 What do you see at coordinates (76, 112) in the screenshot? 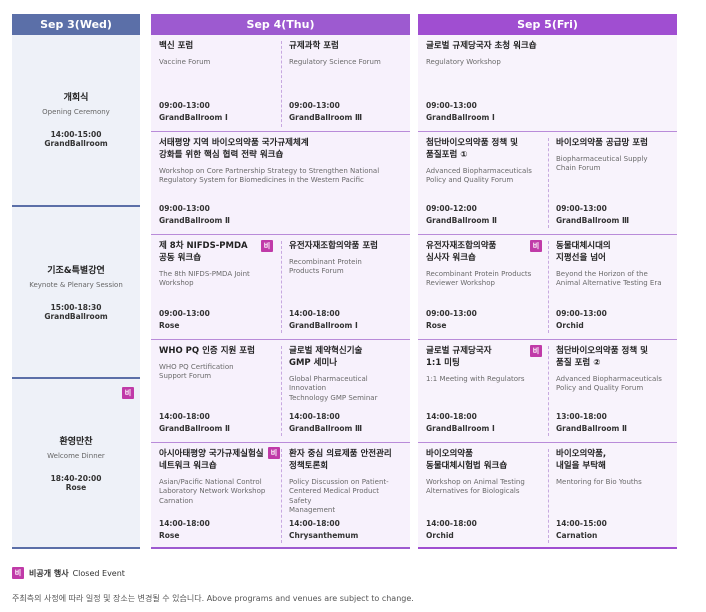
I see `session-en: Opening Ceremony` at bounding box center [76, 112].